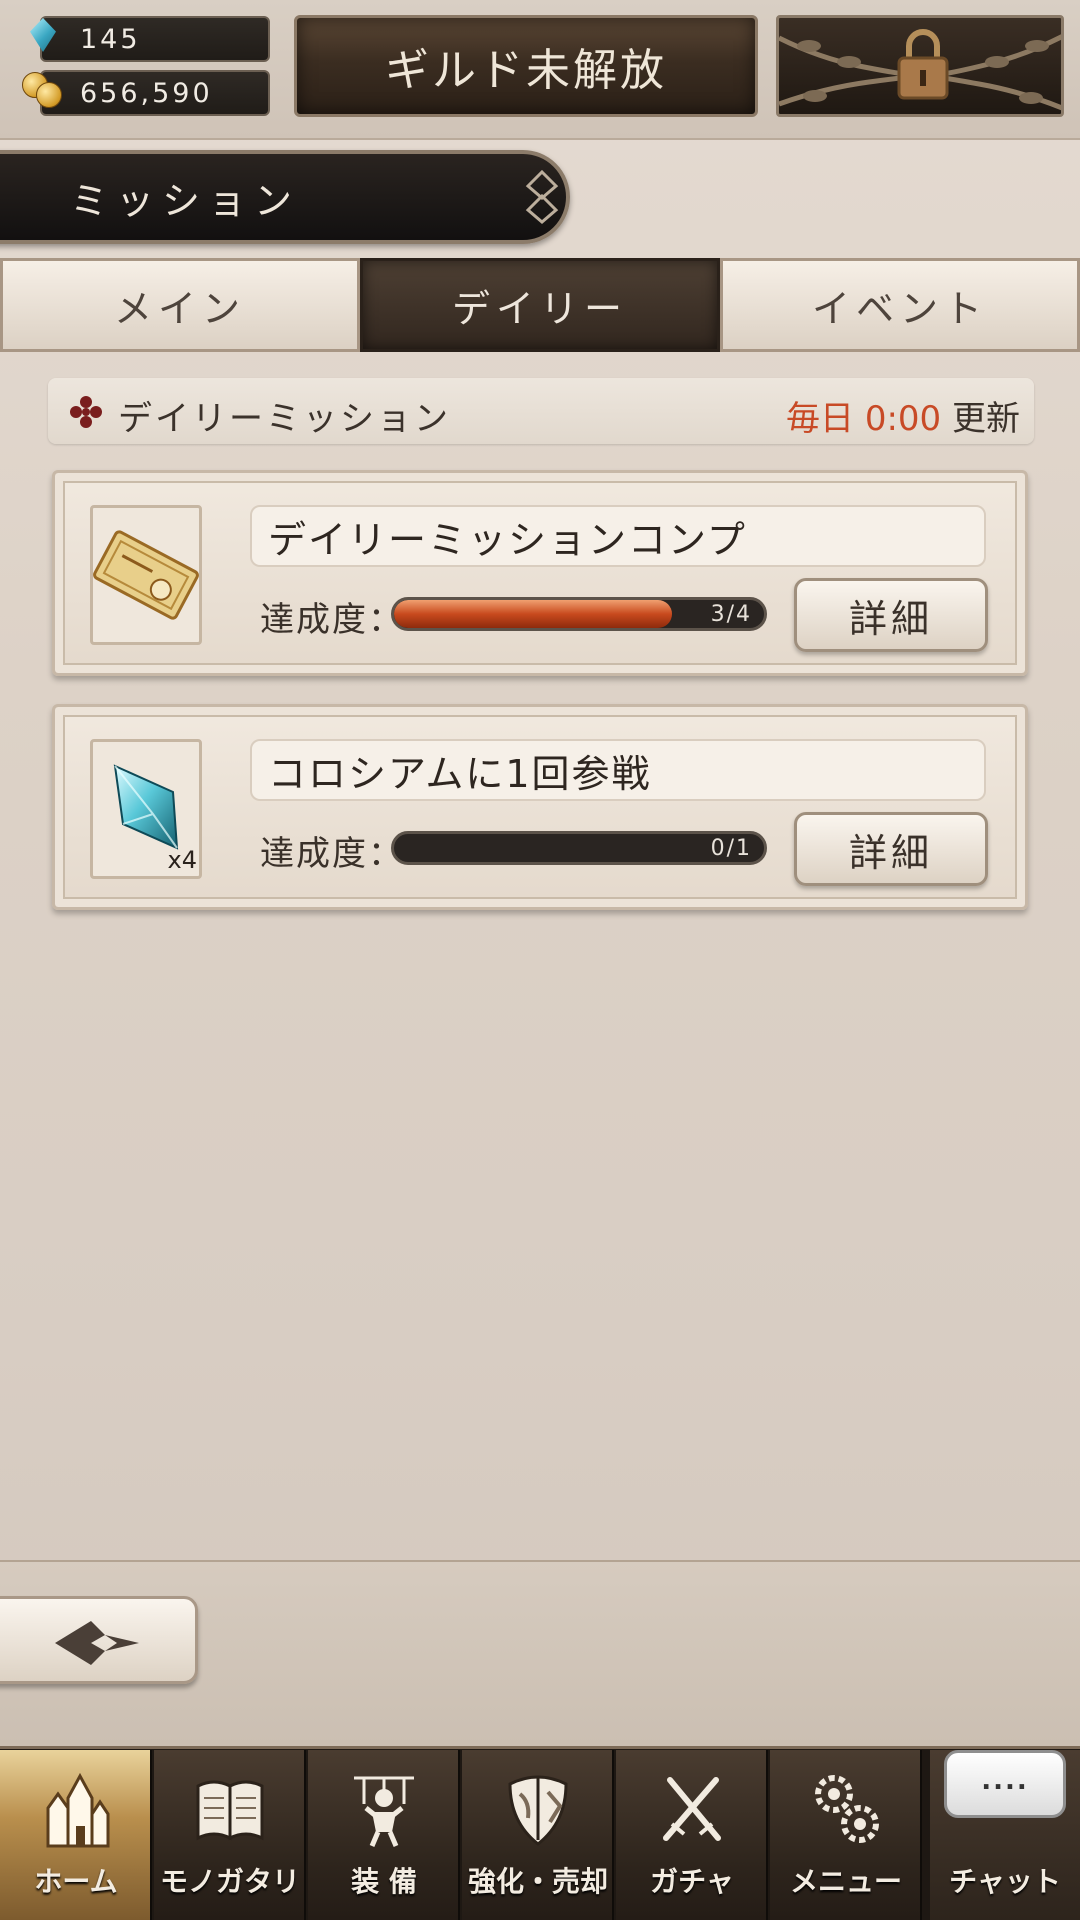 This screenshot has width=1080, height=1920. Describe the element at coordinates (539, 308) in the screenshot. I see `tab-daily-label: デイリー` at that location.